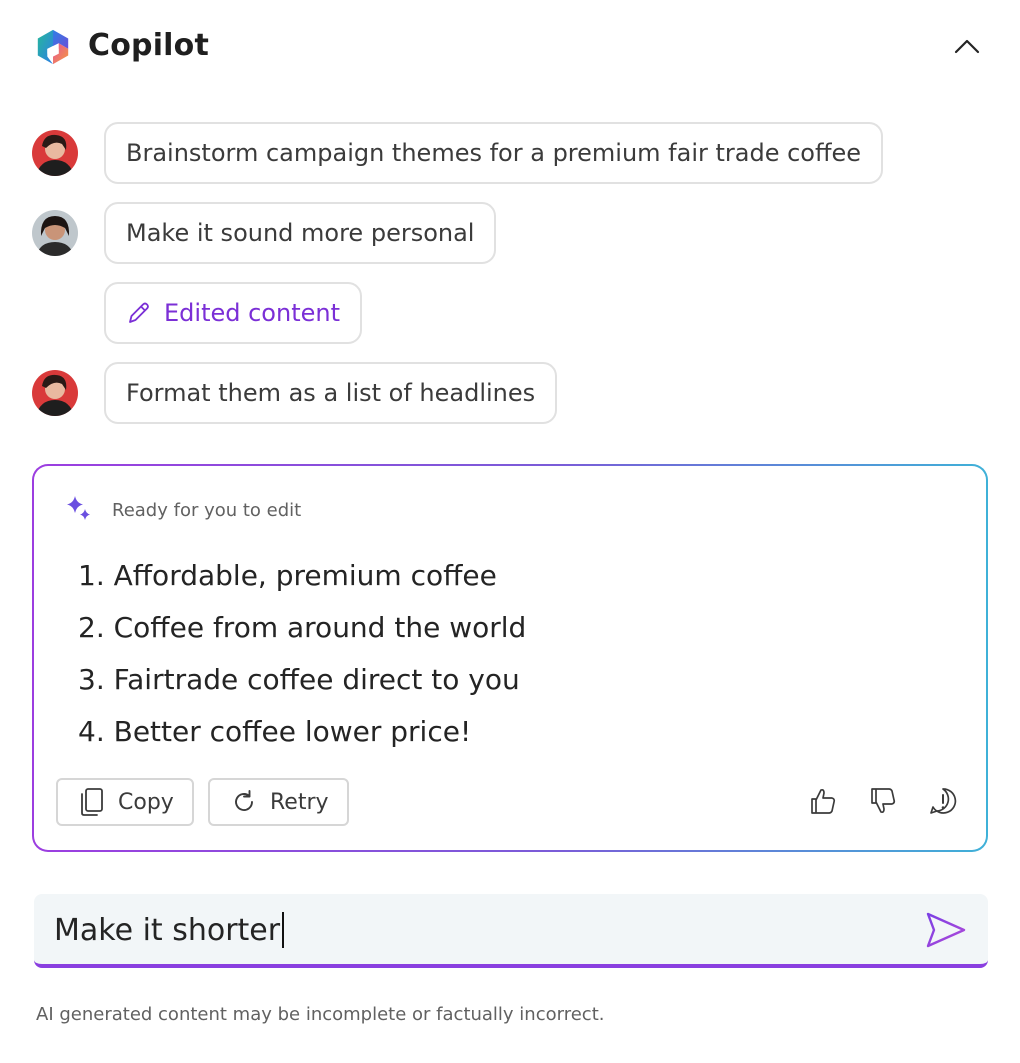  I want to click on user-message: Format them as a list of headlines, so click(331, 393).